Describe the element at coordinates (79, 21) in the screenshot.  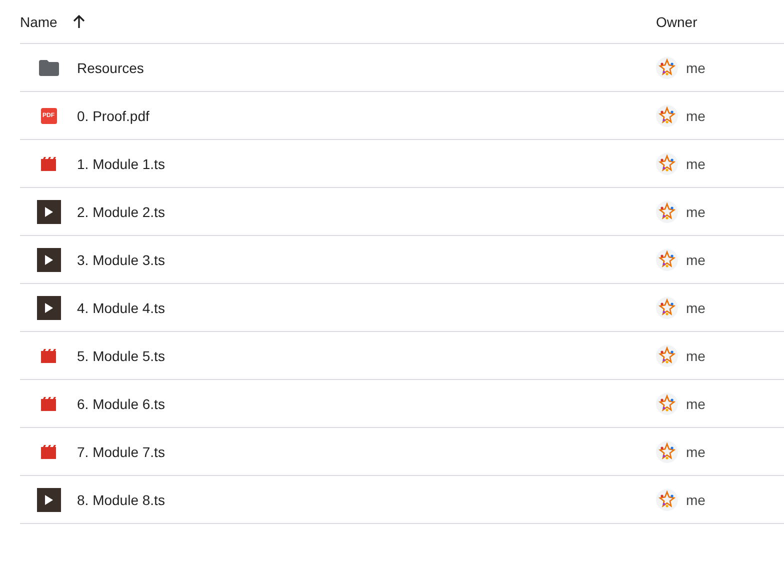
I see `sort-arrow-up-icon` at that location.